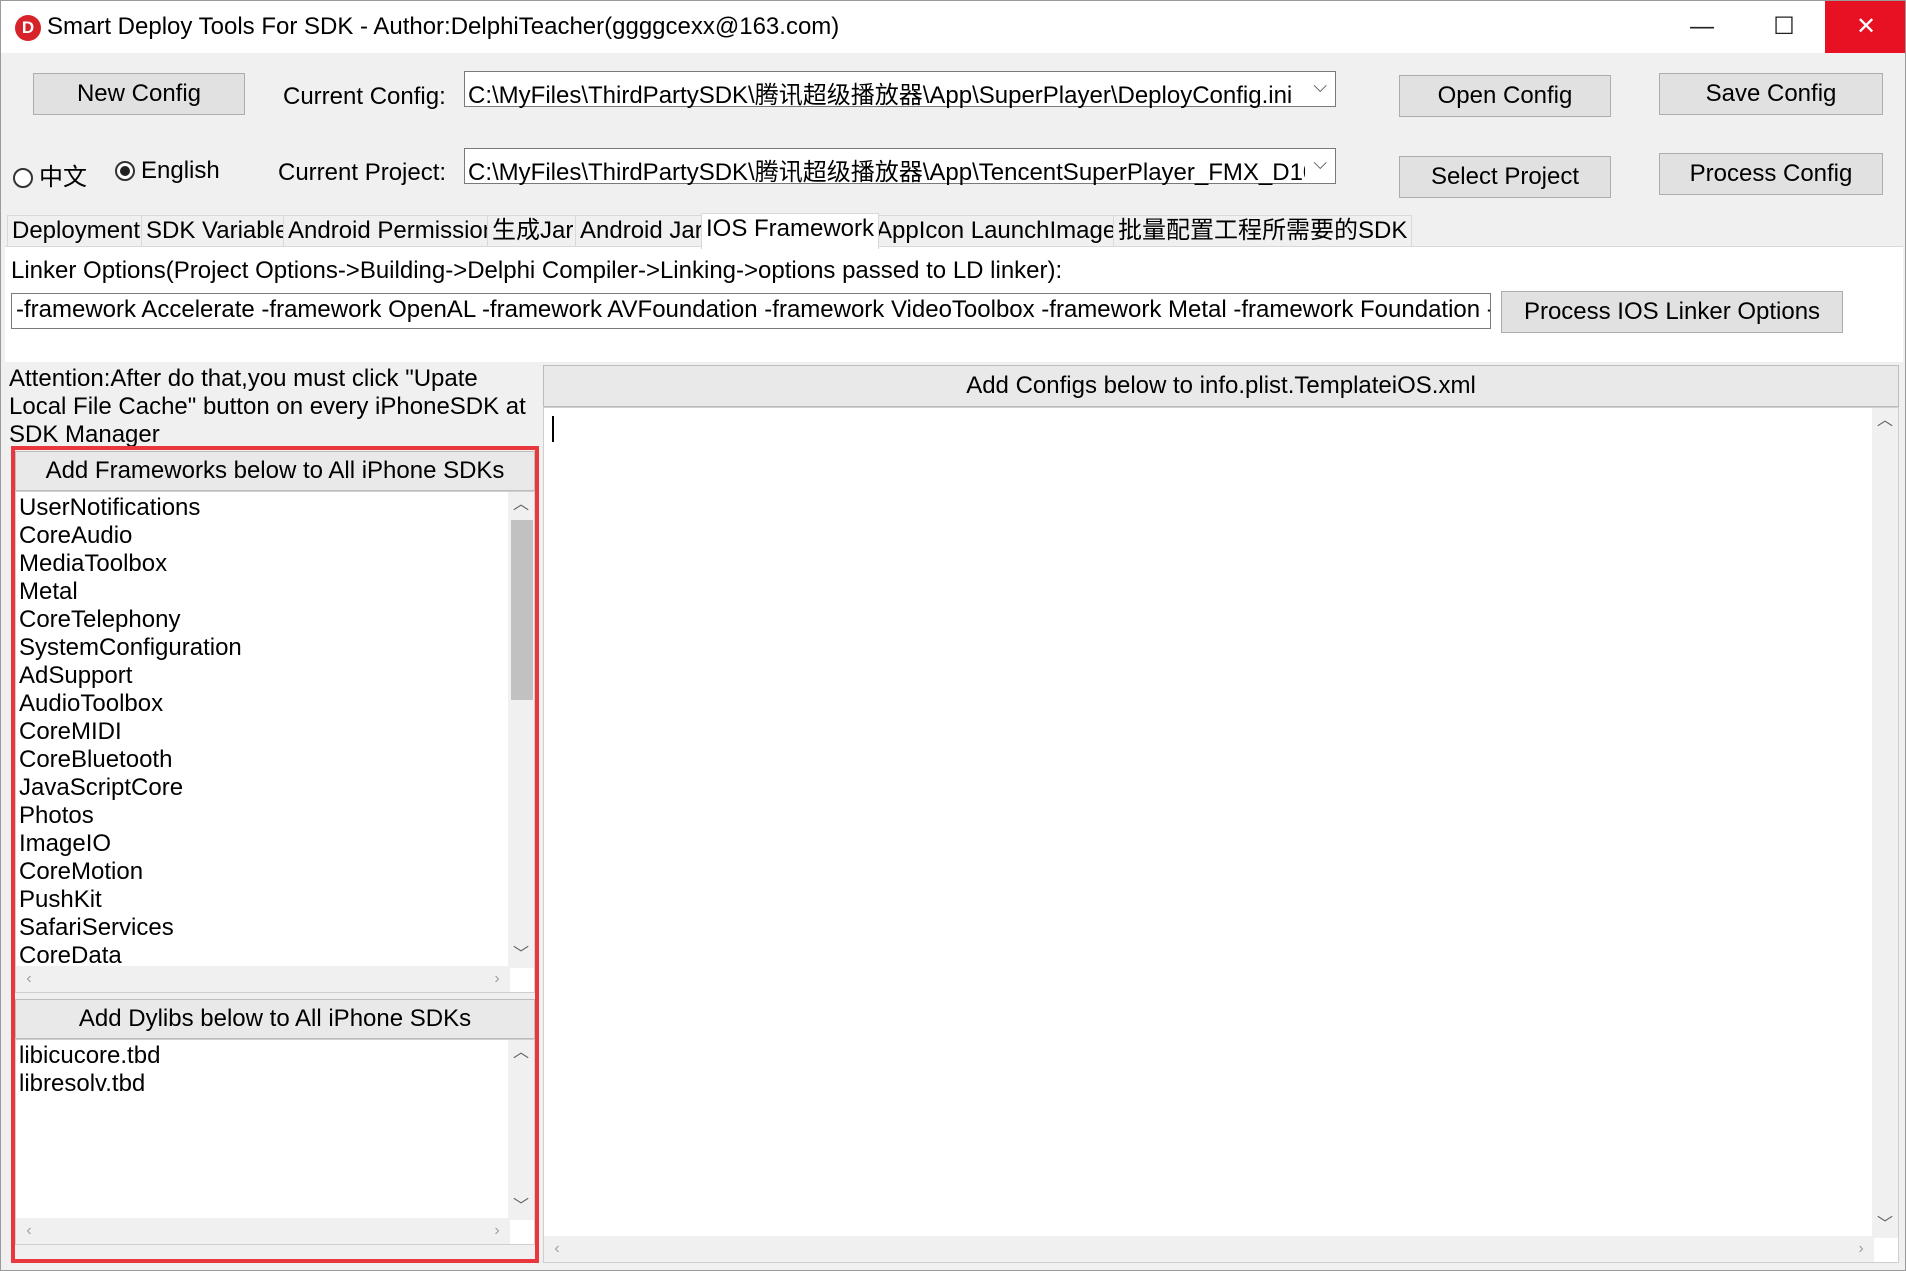 Image resolution: width=1906 pixels, height=1271 pixels. I want to click on dylibs-list: libicucore.tbd libresolv.tbd ︿ ﹀ ‹ ›, so click(275, 1142).